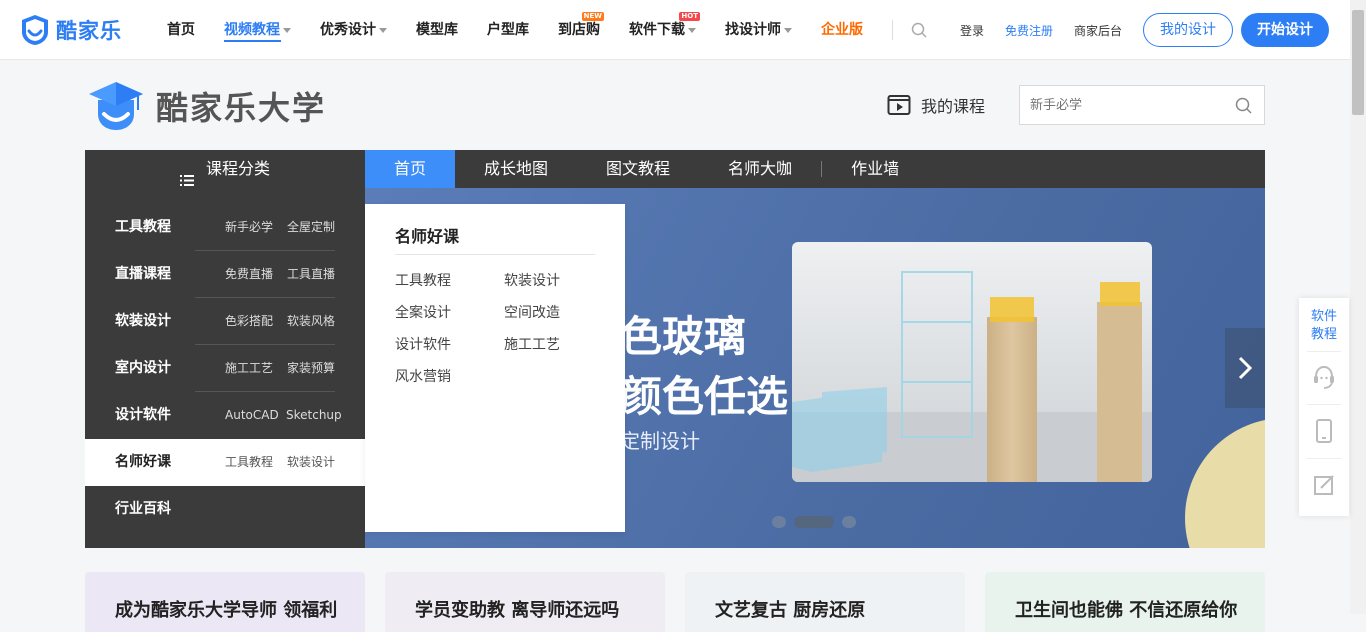  I want to click on card-title: 文艺复古 厨房还原, so click(790, 610).